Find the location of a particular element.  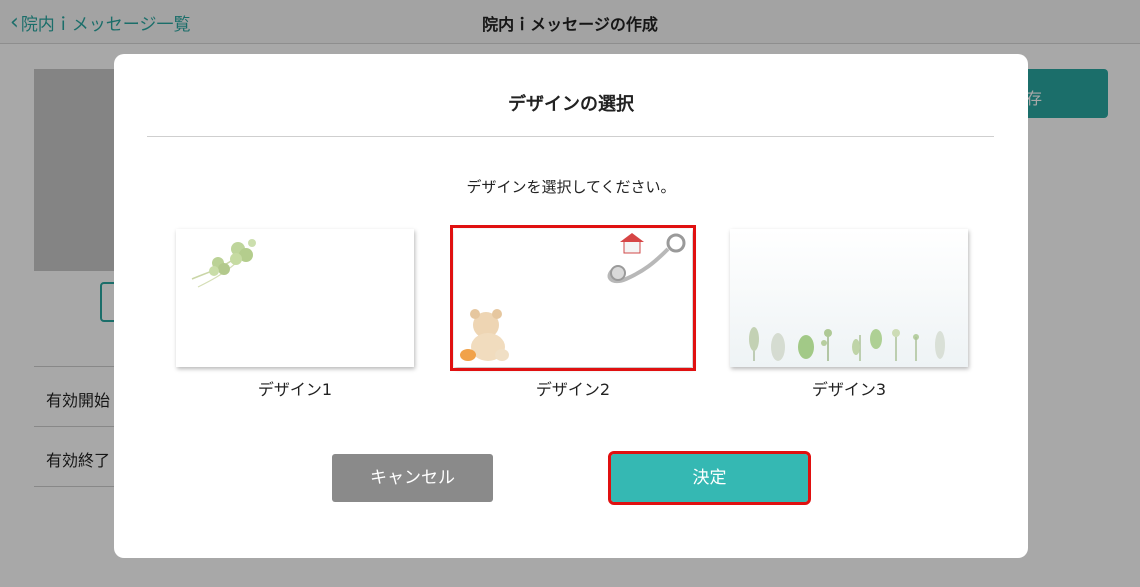

cancel-button: キャンセル is located at coordinates (412, 478).